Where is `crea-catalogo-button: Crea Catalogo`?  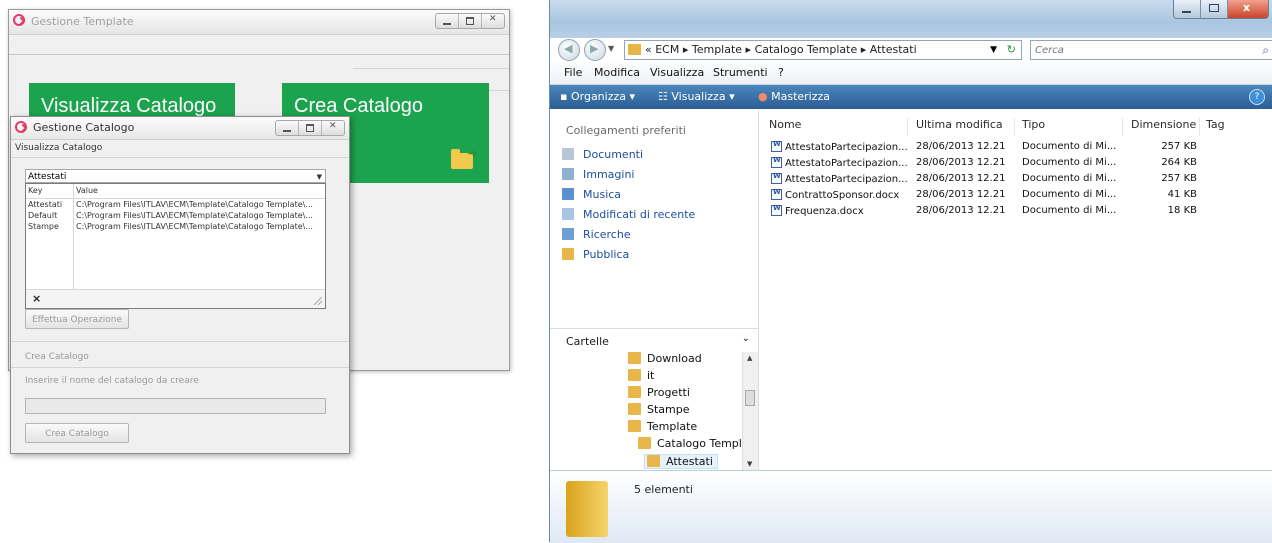 crea-catalogo-button: Crea Catalogo is located at coordinates (77, 433).